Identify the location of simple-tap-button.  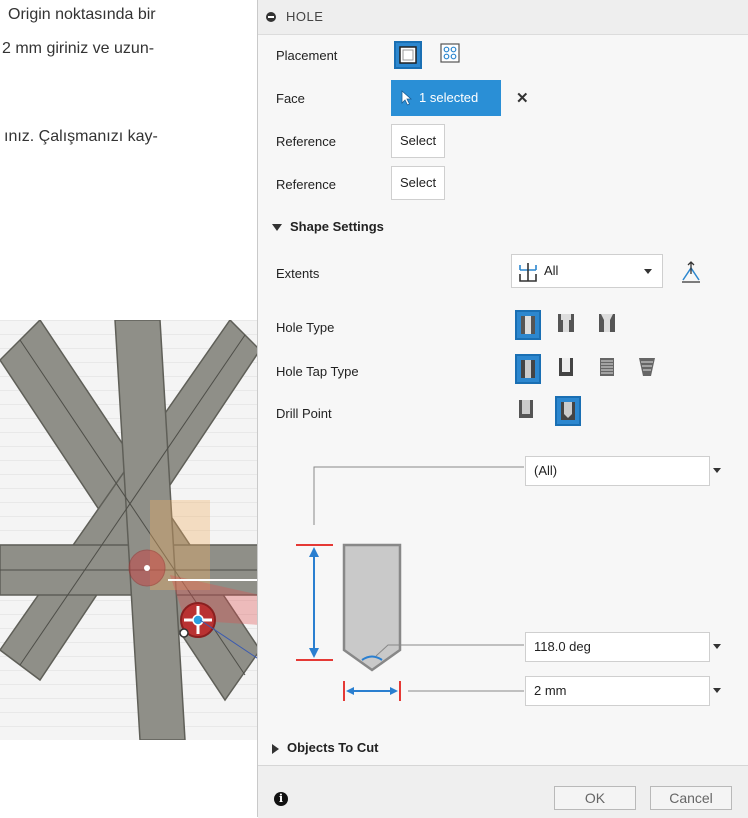
(528, 369).